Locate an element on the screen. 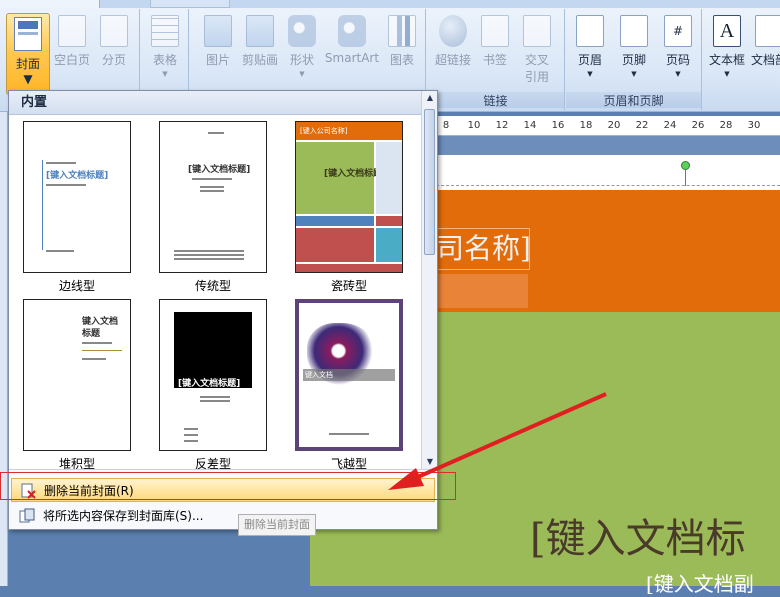  bookmark-label: 书签 is located at coordinates (494, 60).